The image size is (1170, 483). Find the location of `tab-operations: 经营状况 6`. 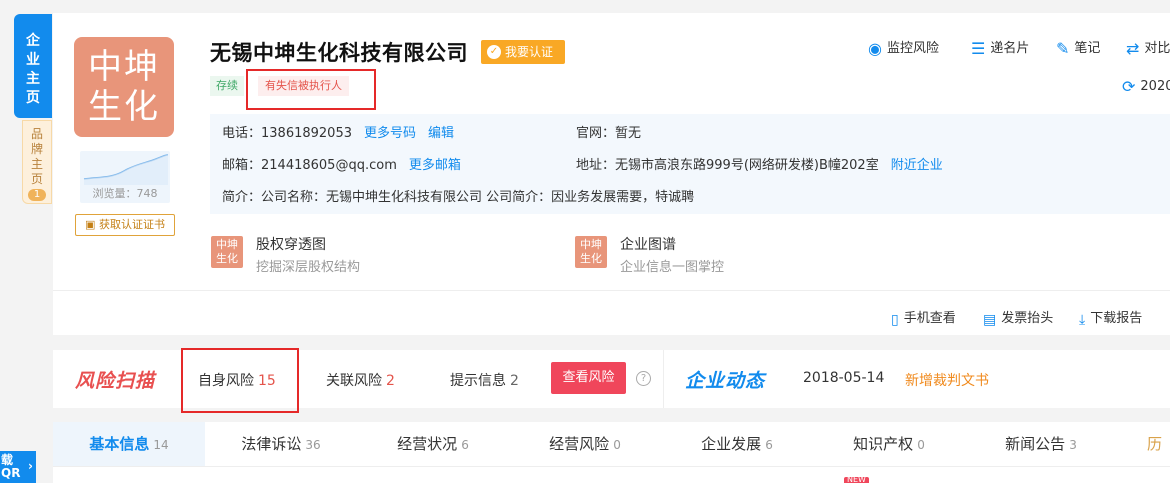

tab-operations: 经营状况 6 is located at coordinates (433, 444).